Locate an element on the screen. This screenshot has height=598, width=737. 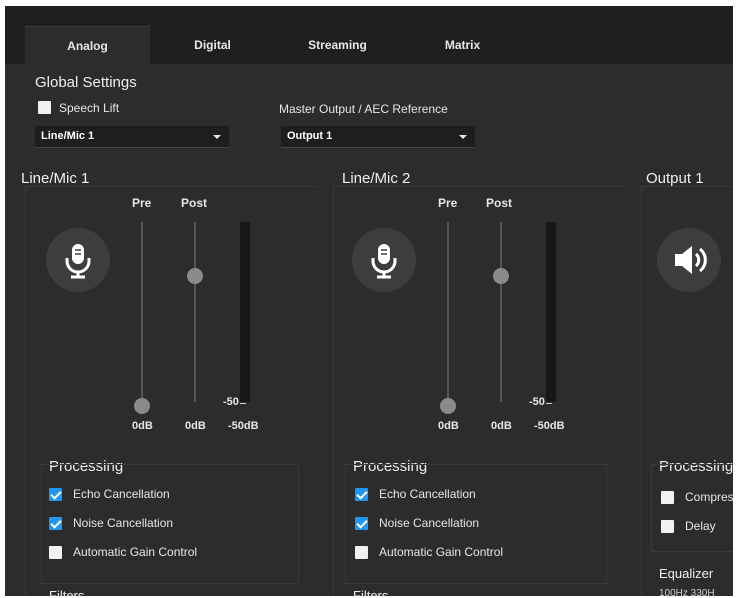
tab-bar: Analog Digital Streaming Matrix is located at coordinates (369, 35).